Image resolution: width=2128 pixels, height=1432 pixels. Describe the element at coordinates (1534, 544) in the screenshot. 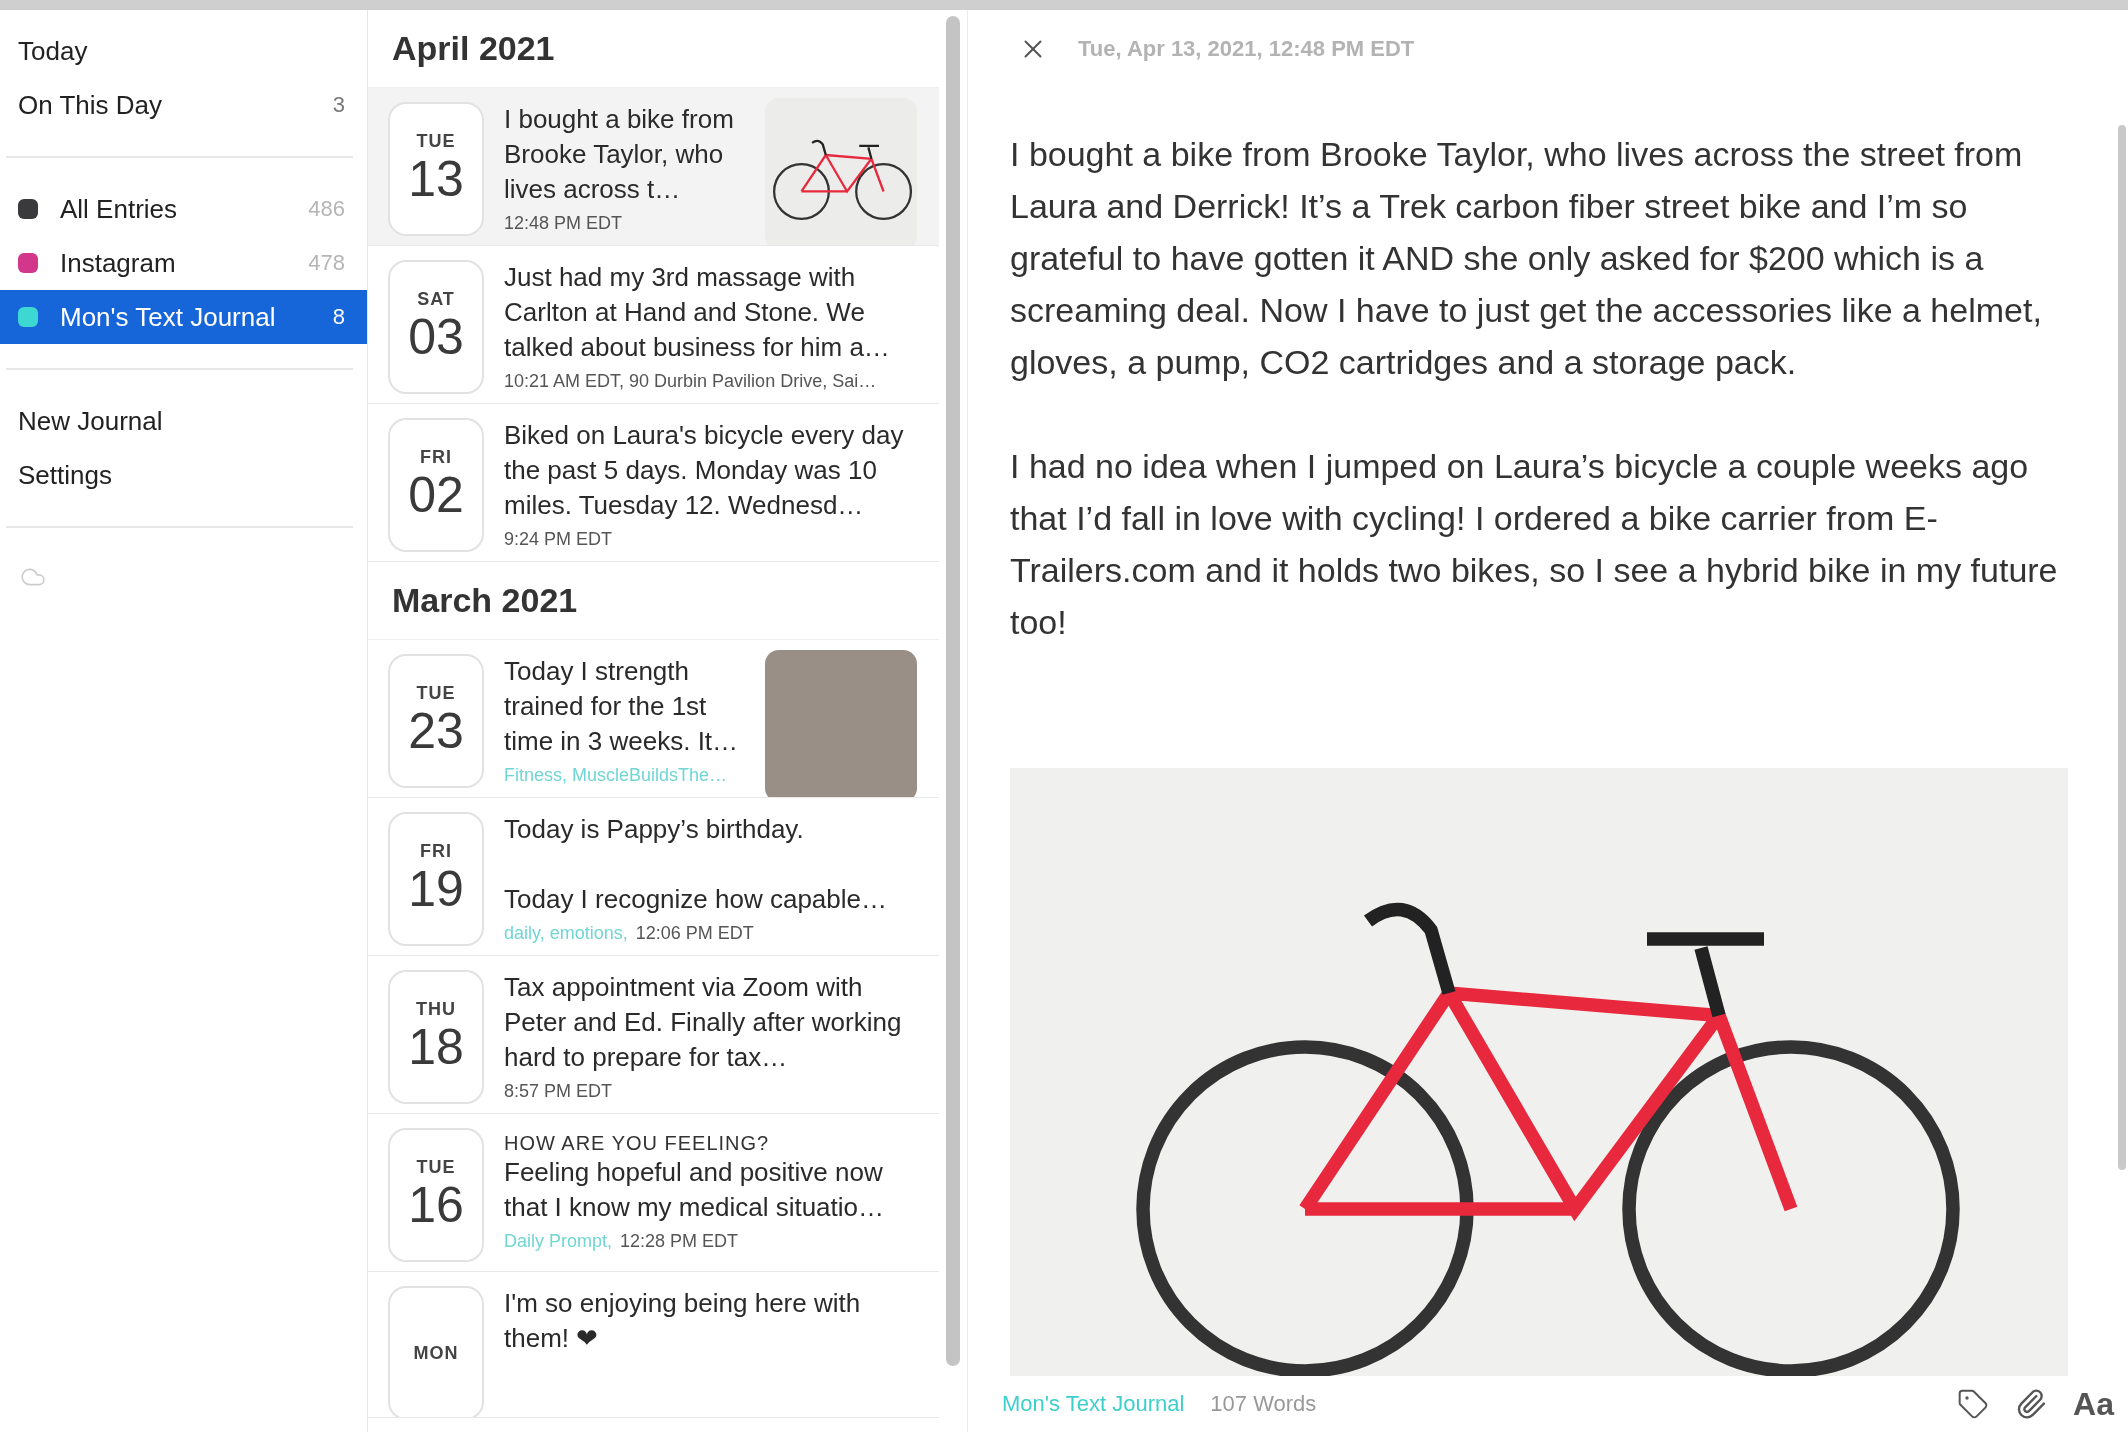

I see `entry-paragraph: I had no idea when I jumped on Laura’s bicycle a couple weeks ago that I’d fall in love with cycling! I ordered a bike carrier from E-Trailers.com and it holds two bikes, so I see a hybrid bike in my future too!` at that location.